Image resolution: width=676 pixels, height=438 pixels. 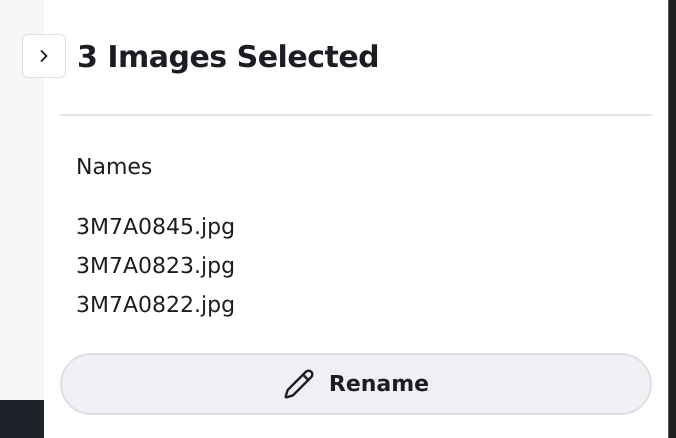 I want to click on rename-button: Rename, so click(x=356, y=384).